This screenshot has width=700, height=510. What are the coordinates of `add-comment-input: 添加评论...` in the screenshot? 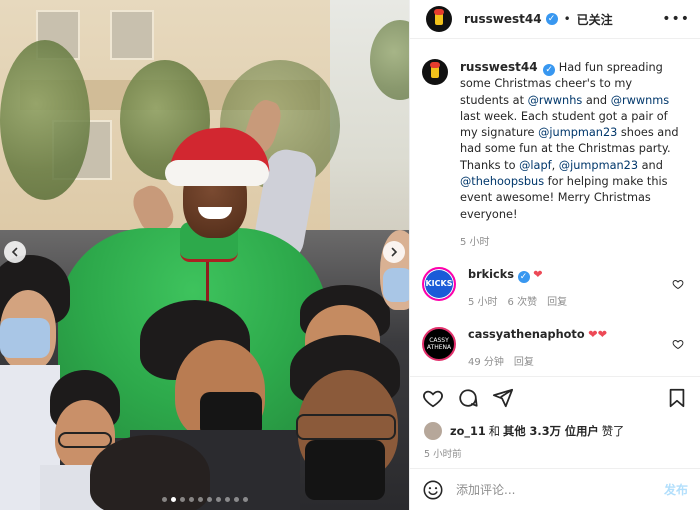 It's located at (560, 489).